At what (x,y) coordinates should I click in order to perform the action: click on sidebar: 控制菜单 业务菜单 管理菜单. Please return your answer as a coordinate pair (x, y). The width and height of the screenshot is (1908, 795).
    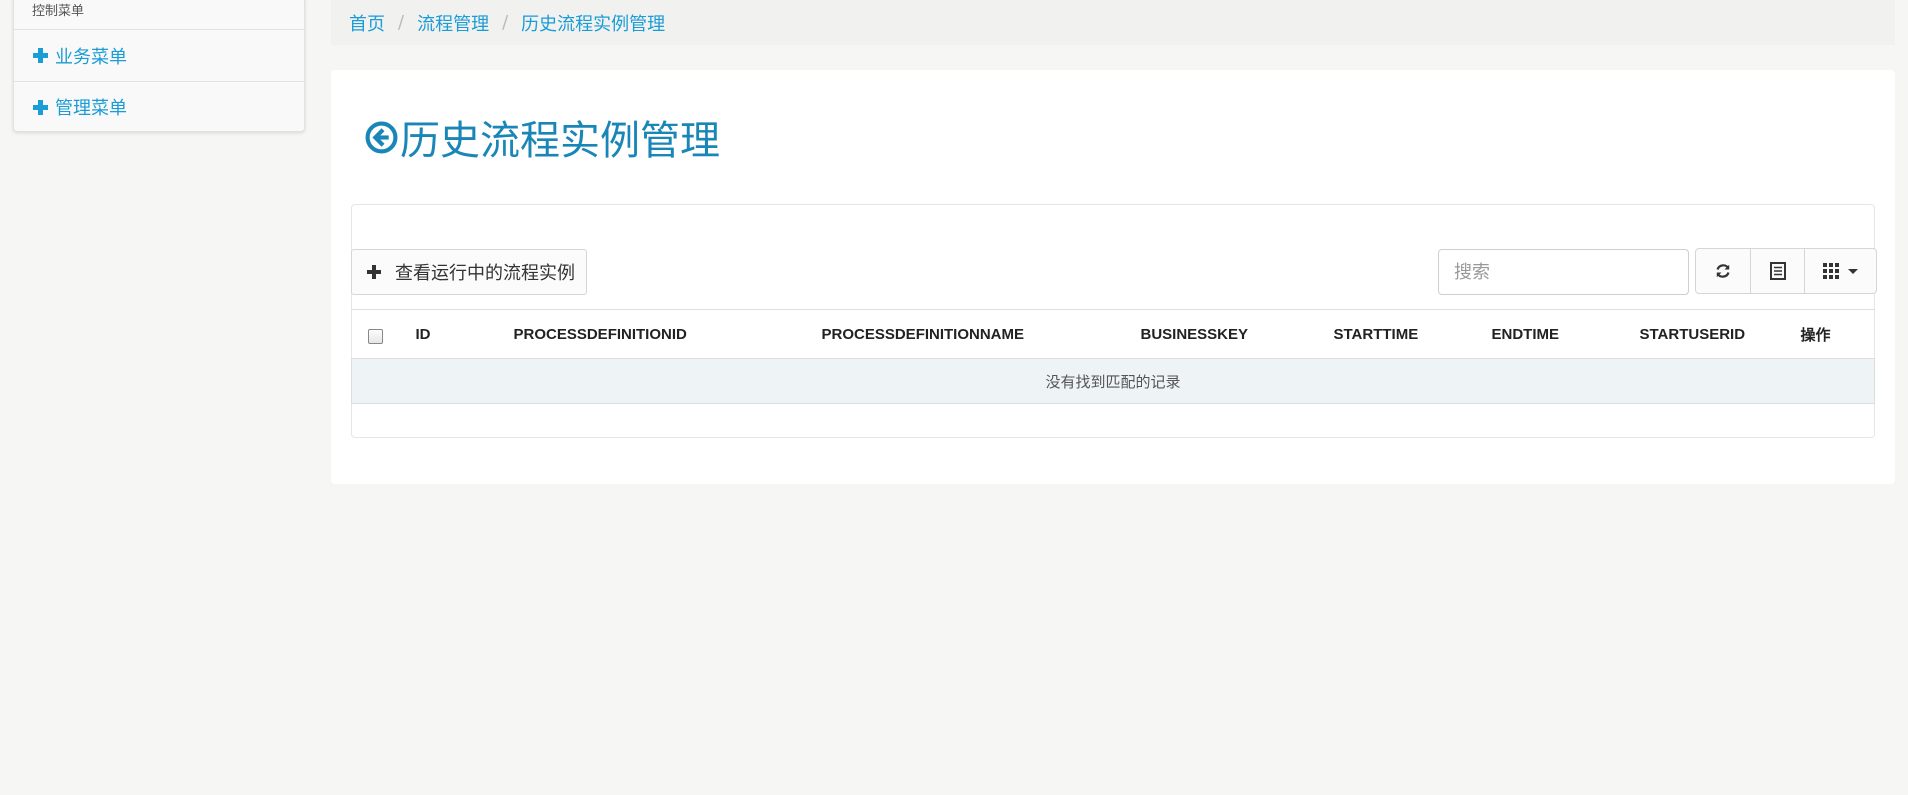
    Looking at the image, I should click on (159, 66).